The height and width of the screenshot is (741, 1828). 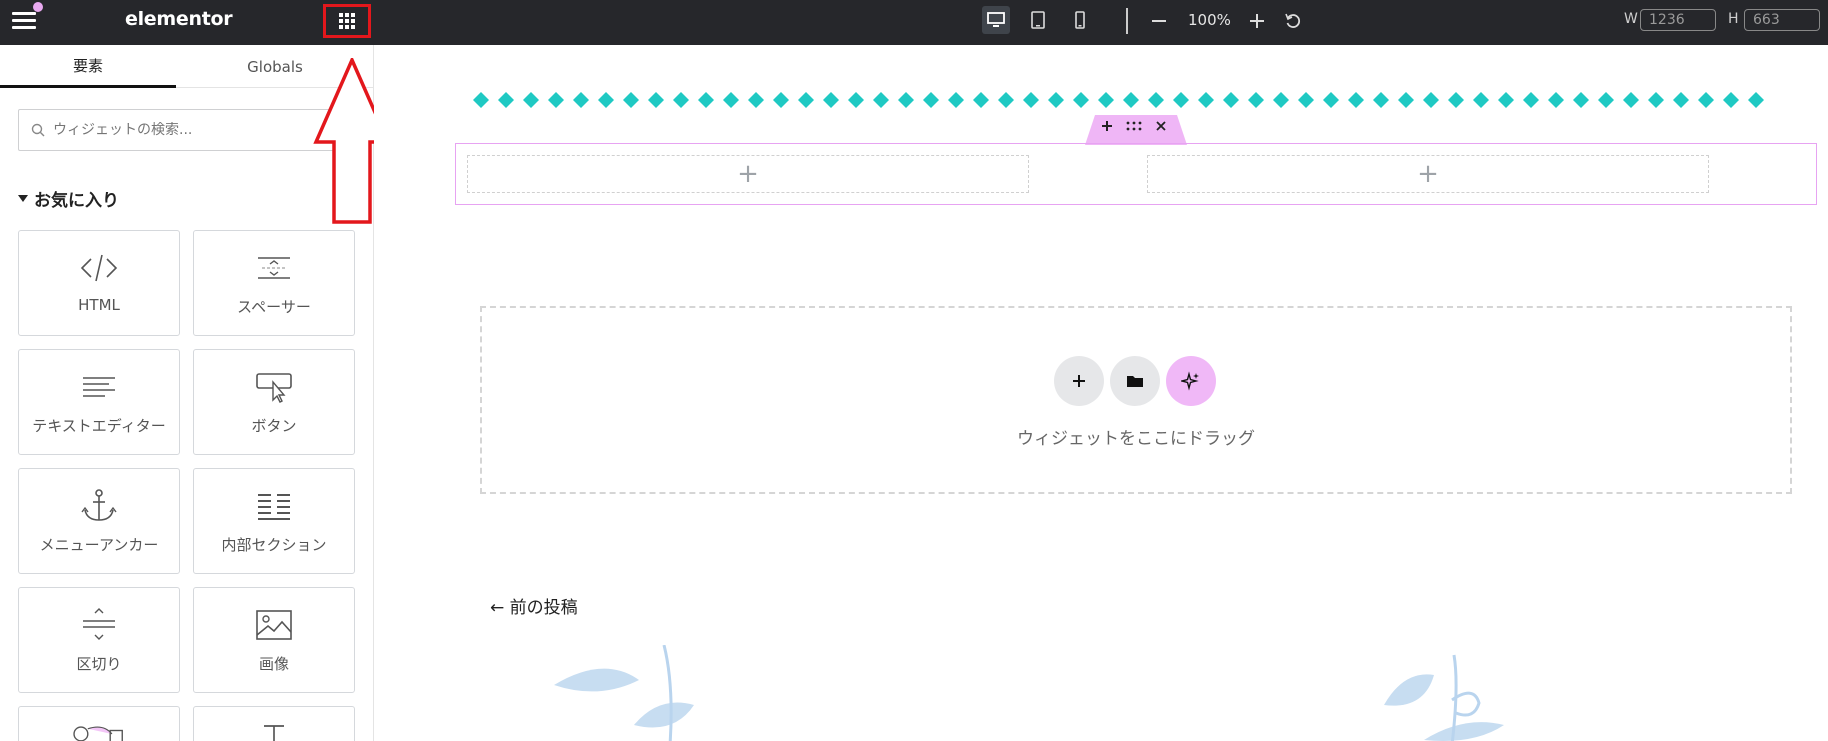 I want to click on responsive-mode-switcher, so click(x=1038, y=20).